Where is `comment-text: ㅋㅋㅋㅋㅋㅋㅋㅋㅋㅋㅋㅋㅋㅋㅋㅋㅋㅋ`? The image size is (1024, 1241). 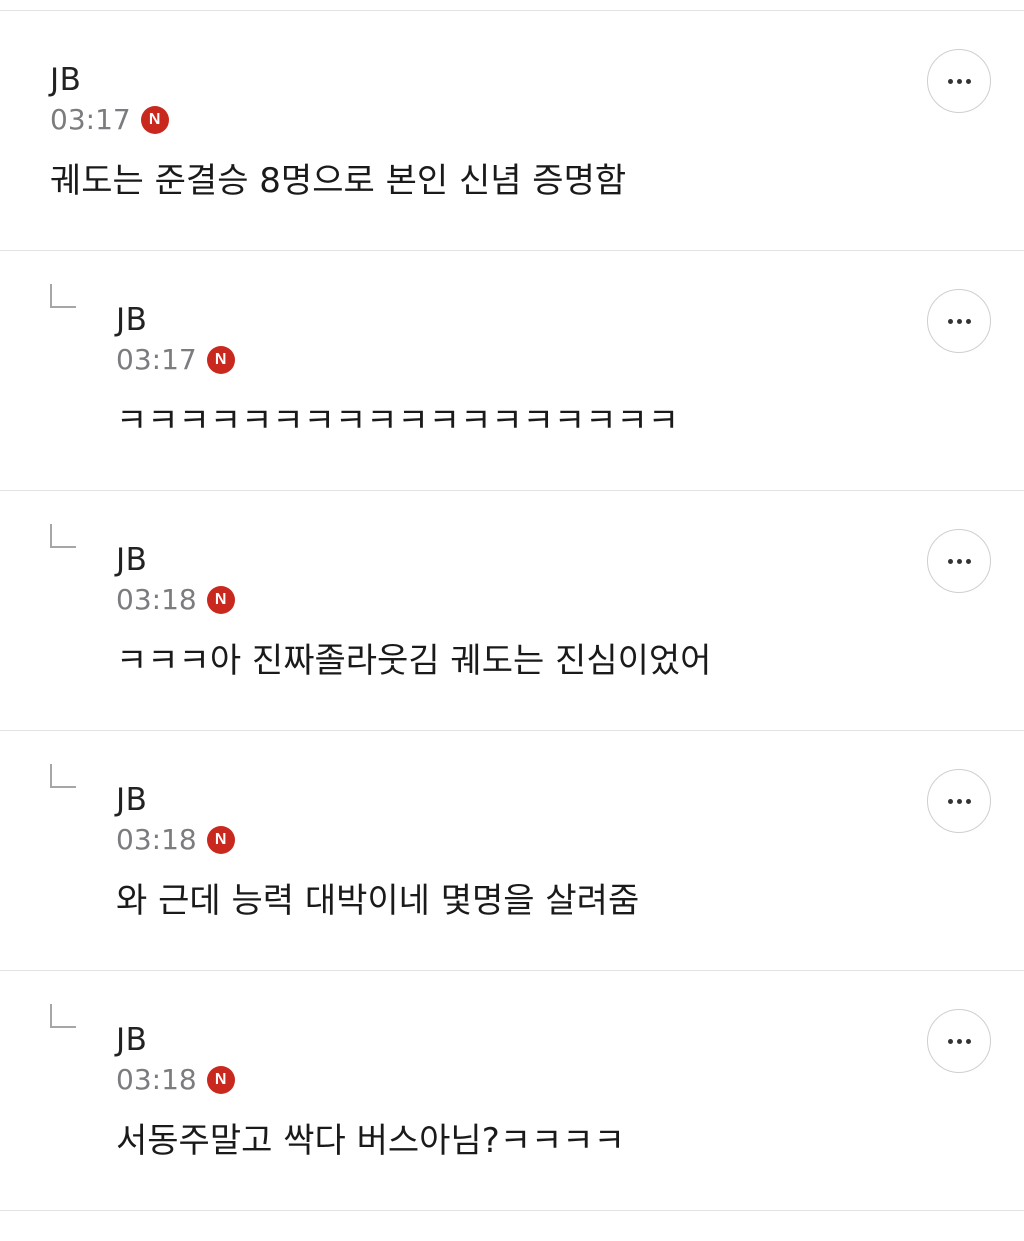
comment-text: ㅋㅋㅋㅋㅋㅋㅋㅋㅋㅋㅋㅋㅋㅋㅋㅋㅋㅋ is located at coordinates (398, 421).